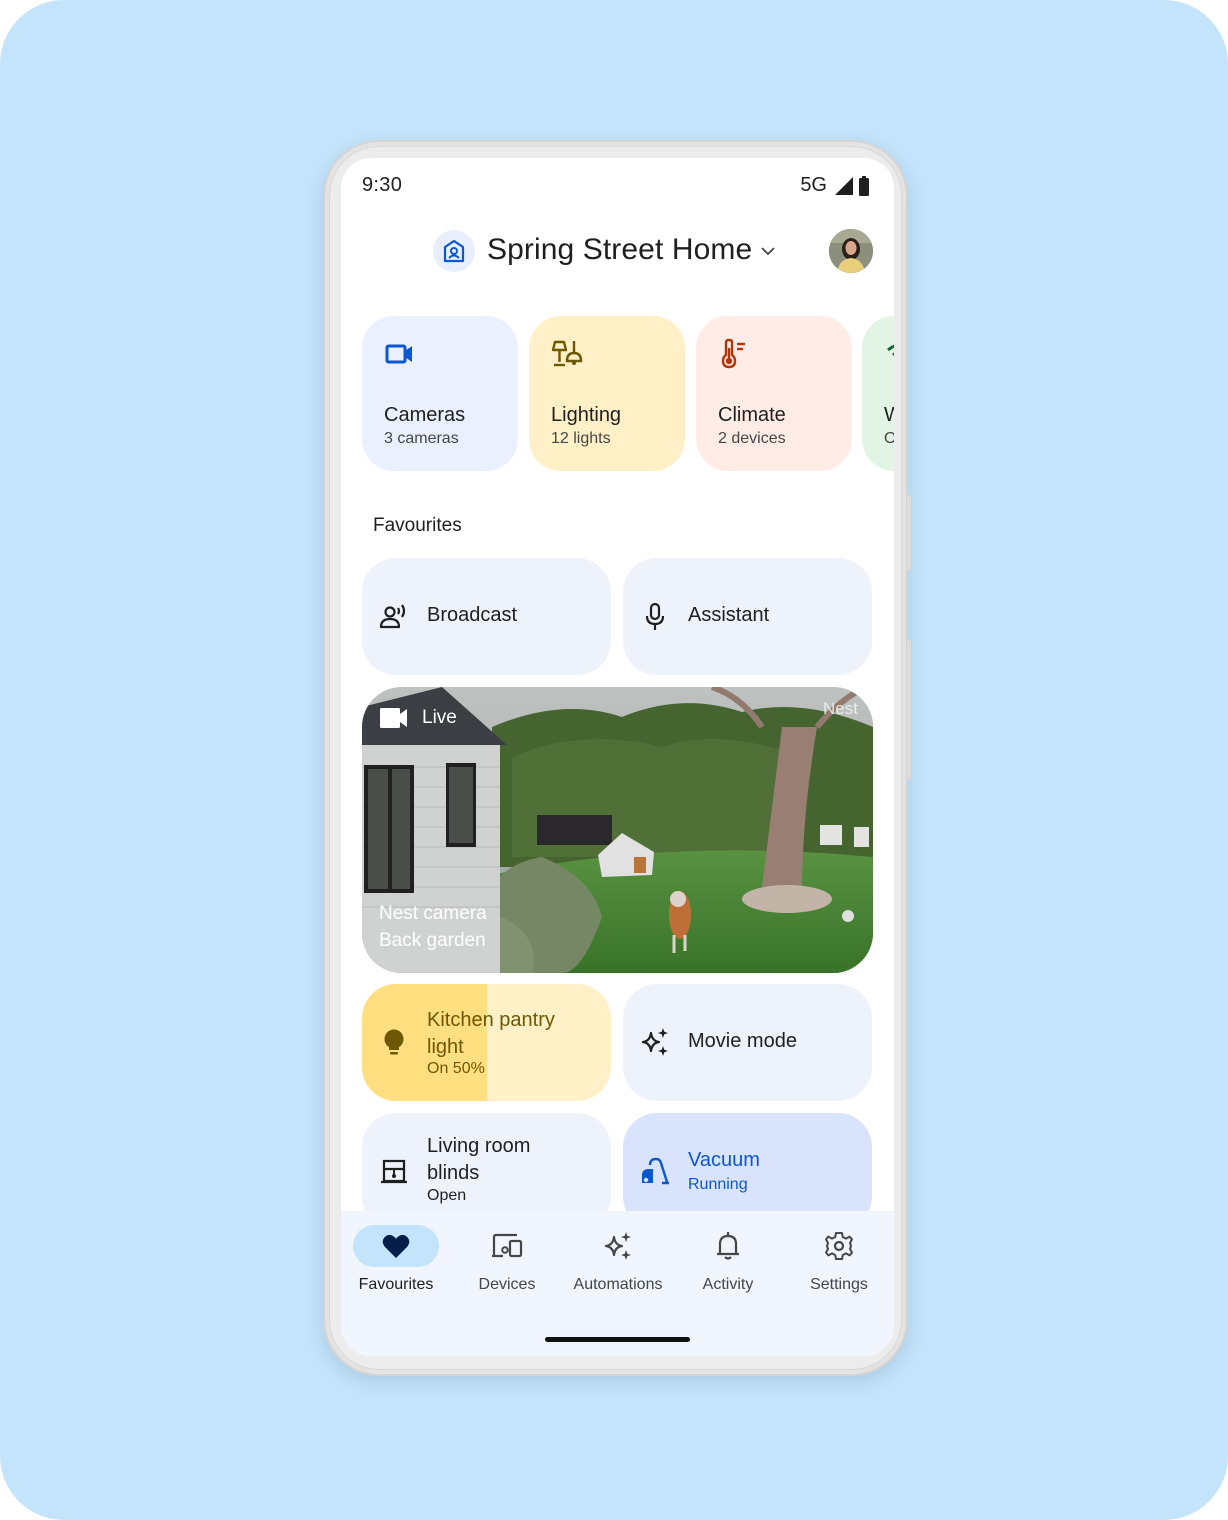 The height and width of the screenshot is (1520, 1228). Describe the element at coordinates (752, 415) in the screenshot. I see `category-title: Climate` at that location.